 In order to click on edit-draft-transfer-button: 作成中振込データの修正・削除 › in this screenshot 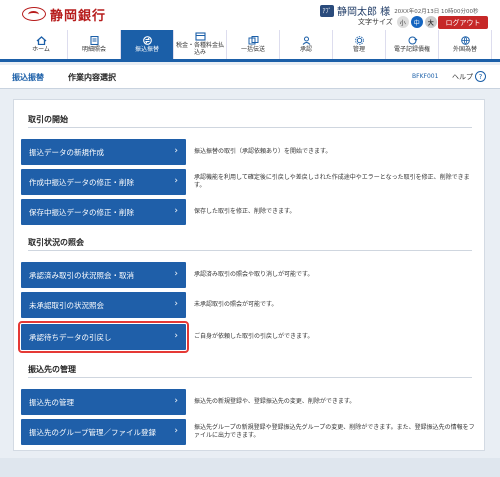, I will do `click(103, 182)`.